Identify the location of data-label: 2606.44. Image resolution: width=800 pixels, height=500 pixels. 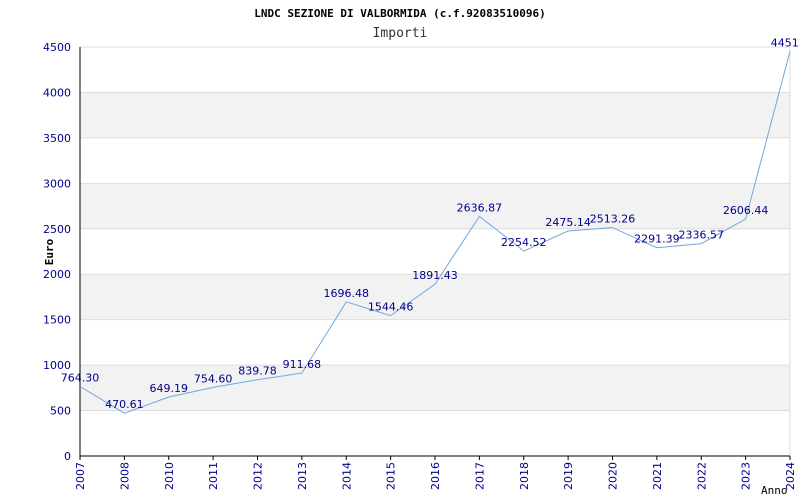
(746, 210).